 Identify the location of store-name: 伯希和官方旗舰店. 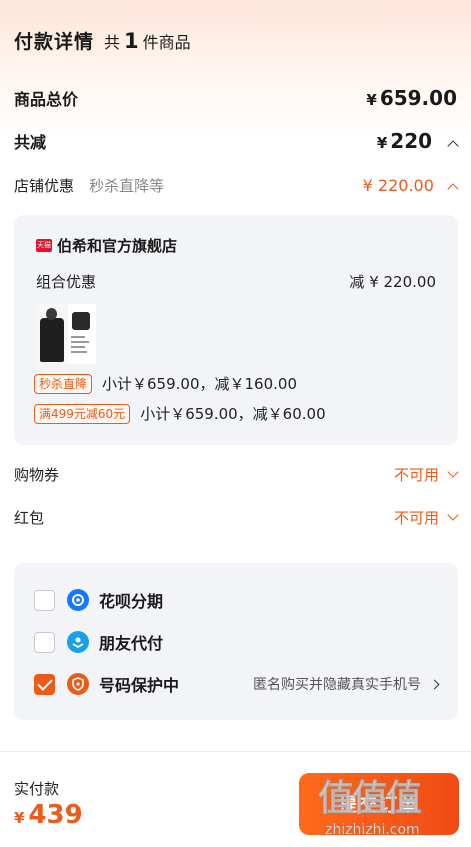
(117, 245).